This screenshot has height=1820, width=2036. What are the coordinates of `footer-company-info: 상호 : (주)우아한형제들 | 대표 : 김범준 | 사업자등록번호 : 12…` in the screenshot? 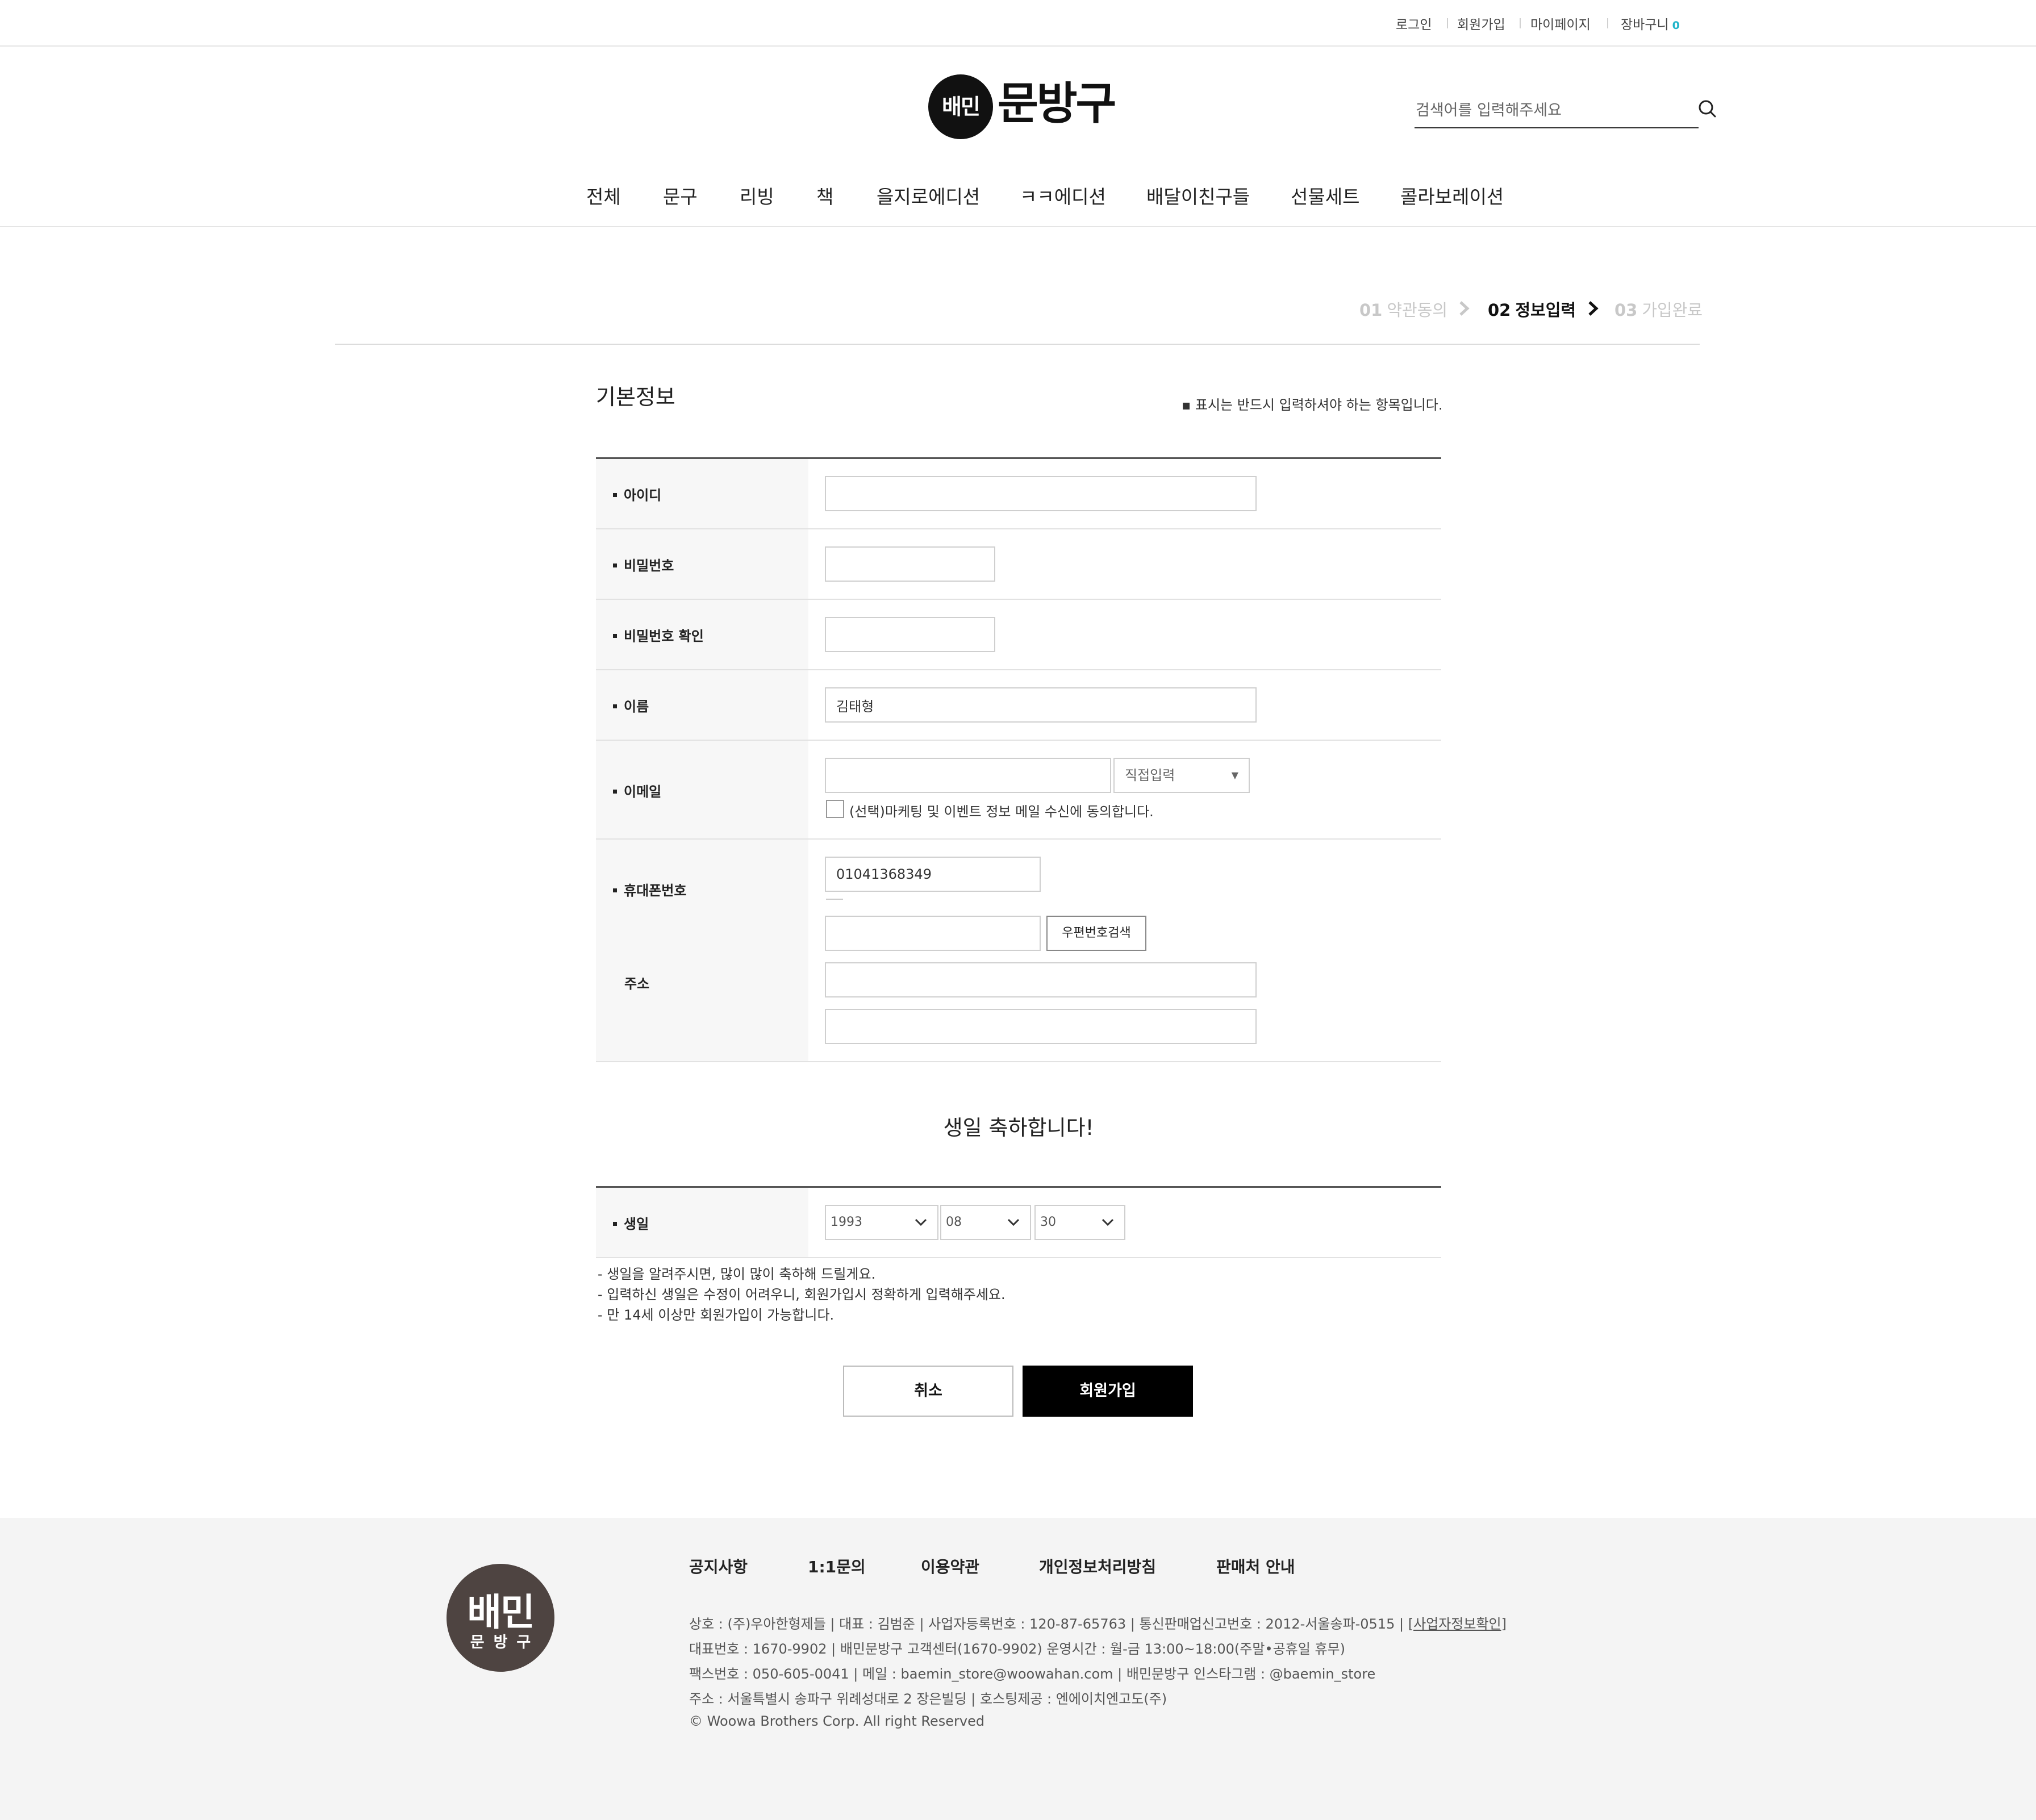 It's located at (1098, 1623).